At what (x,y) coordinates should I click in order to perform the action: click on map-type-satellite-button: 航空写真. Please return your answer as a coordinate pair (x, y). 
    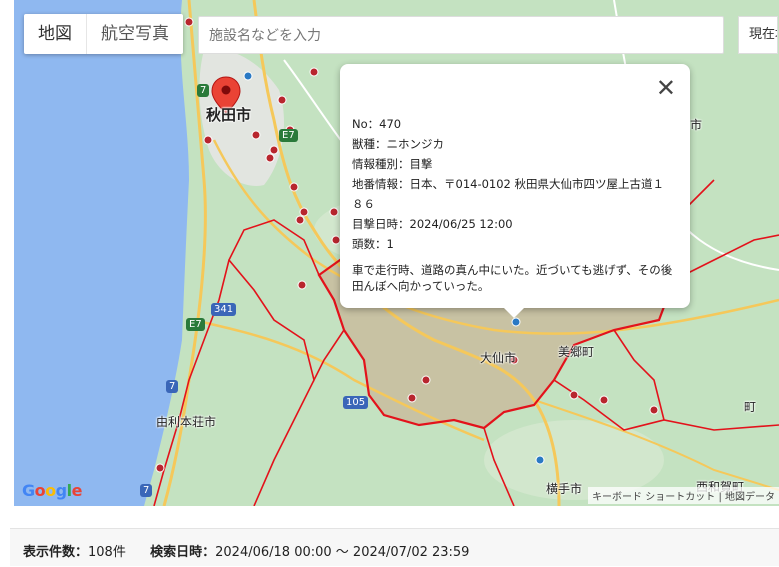
    Looking at the image, I should click on (134, 34).